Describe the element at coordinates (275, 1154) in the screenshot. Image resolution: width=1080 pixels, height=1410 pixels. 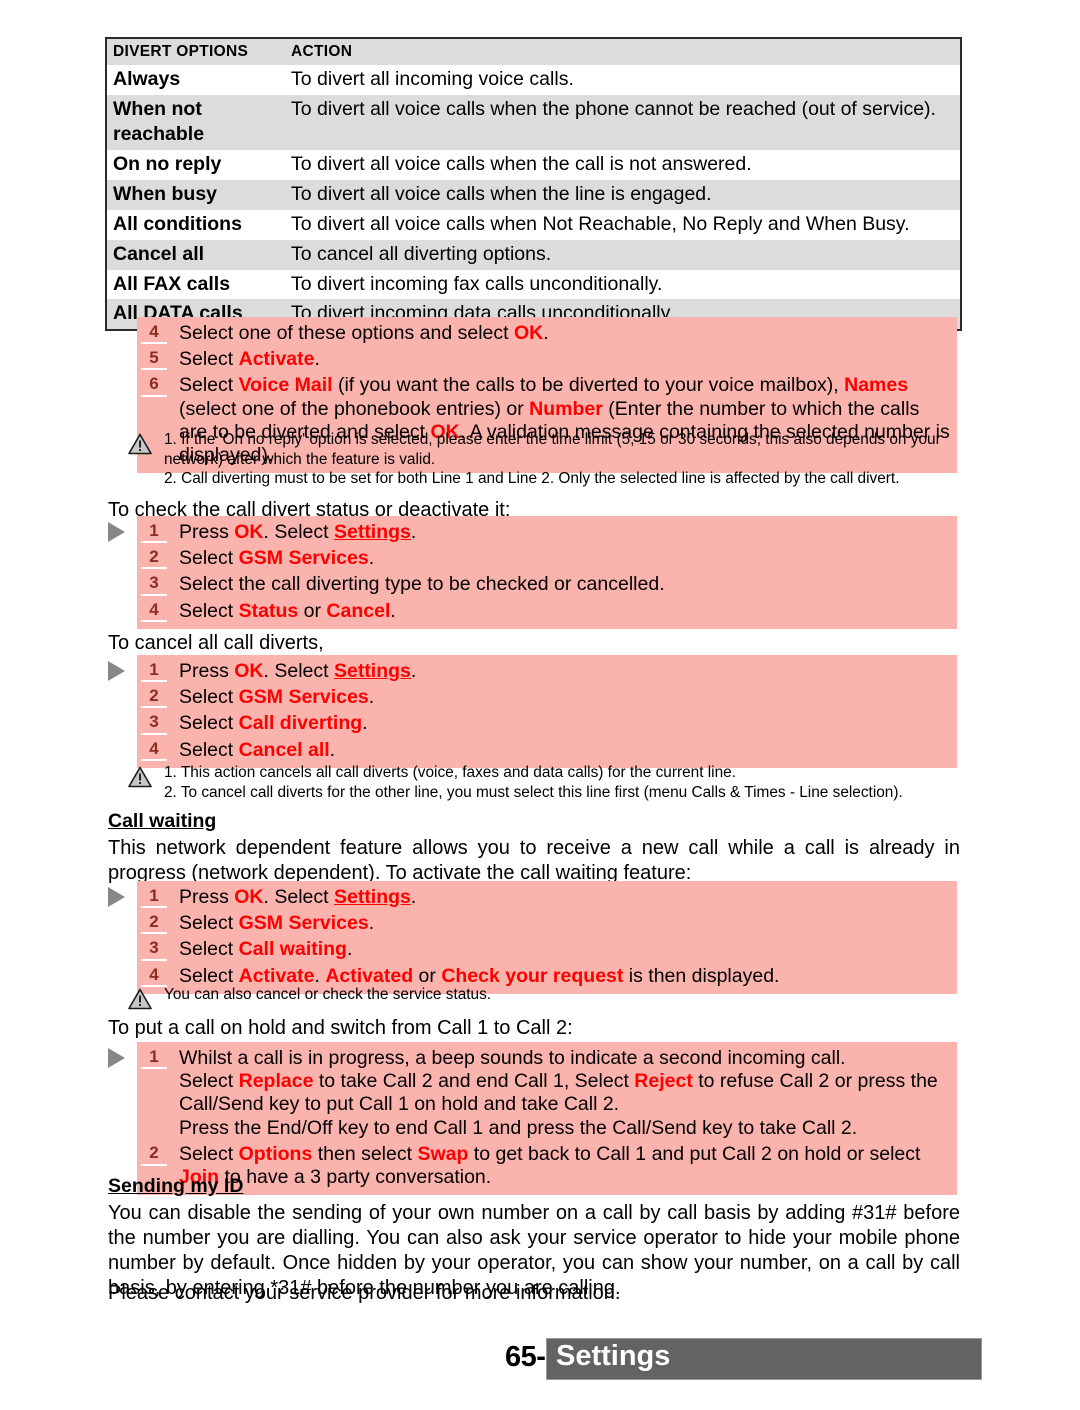
I see `menu-item-options: Options` at that location.